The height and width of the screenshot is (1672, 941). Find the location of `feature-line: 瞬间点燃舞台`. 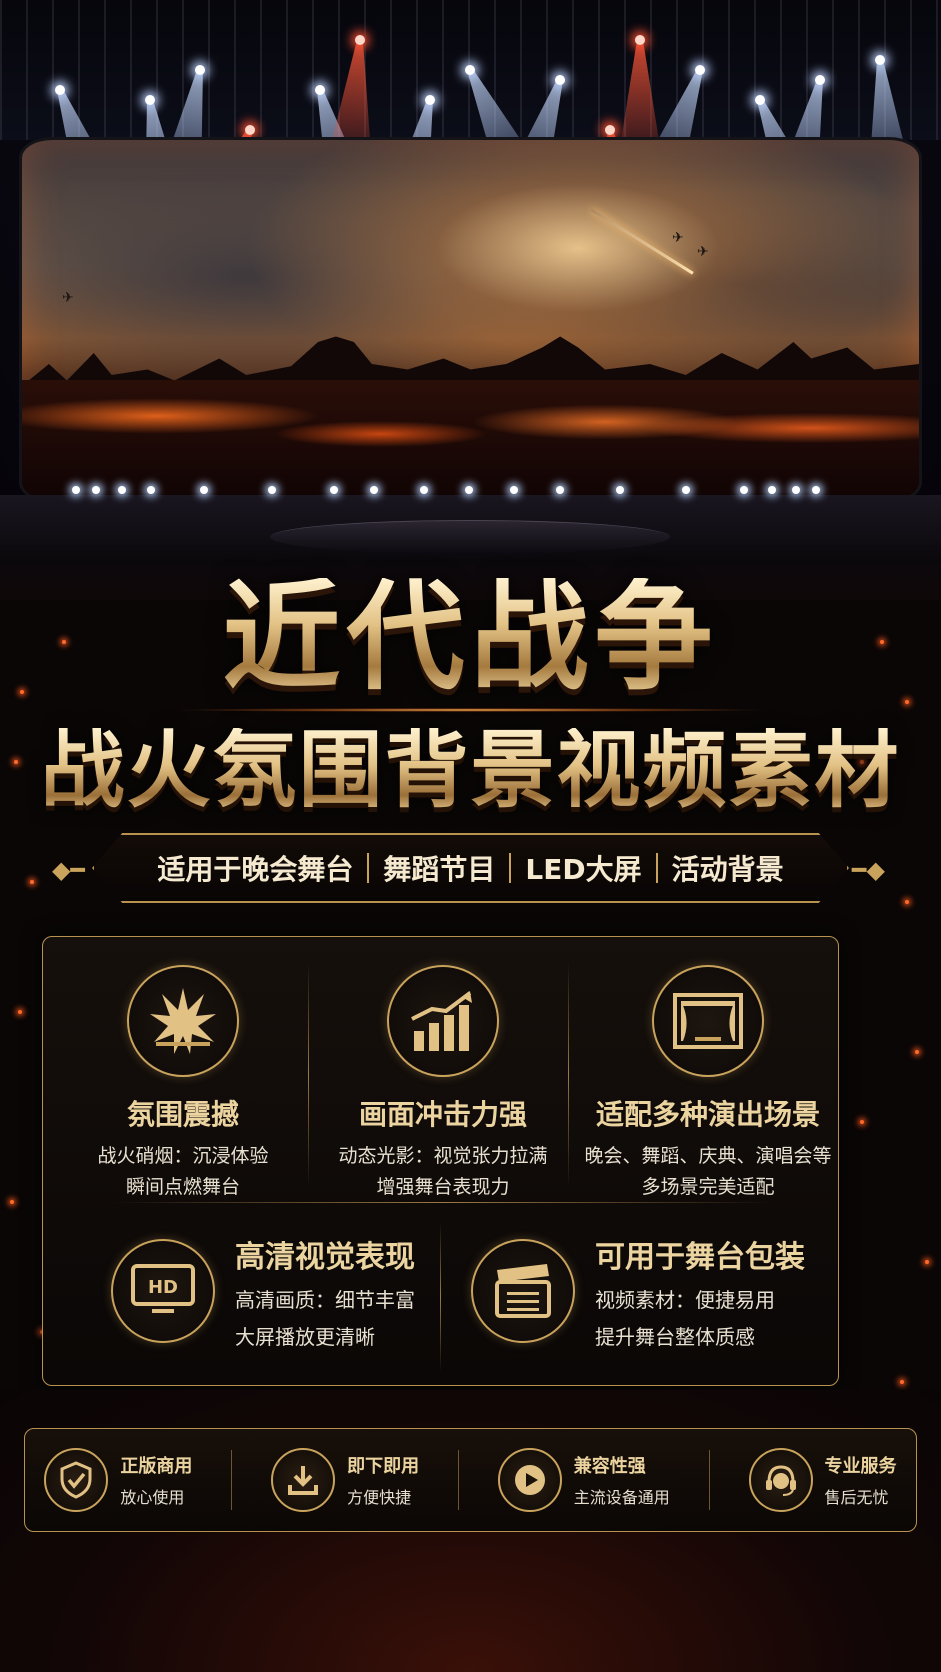

feature-line: 瞬间点燃舞台 is located at coordinates (182, 1187).